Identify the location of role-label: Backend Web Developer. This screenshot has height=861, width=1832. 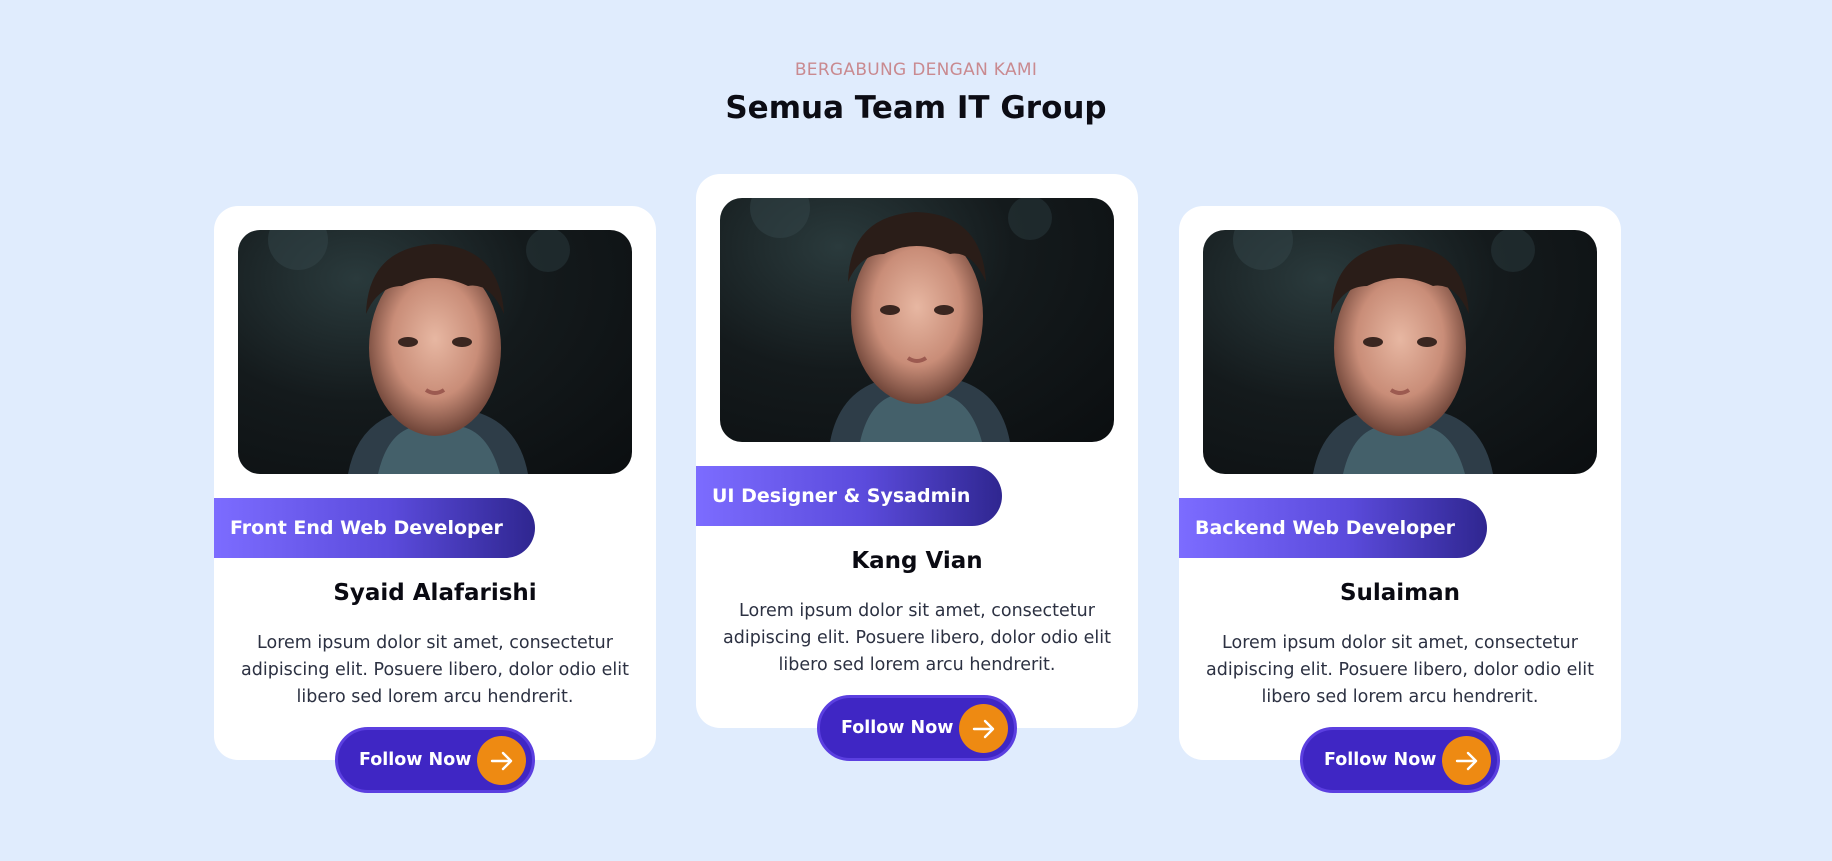
(1325, 528).